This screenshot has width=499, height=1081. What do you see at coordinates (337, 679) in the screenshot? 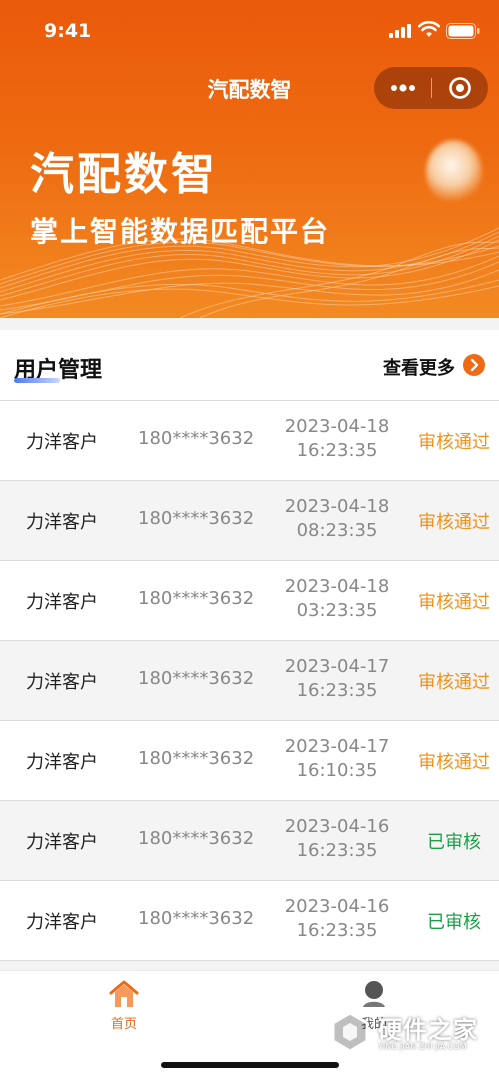
I see `user-timestamp: 2023-04-17 16:23:35` at bounding box center [337, 679].